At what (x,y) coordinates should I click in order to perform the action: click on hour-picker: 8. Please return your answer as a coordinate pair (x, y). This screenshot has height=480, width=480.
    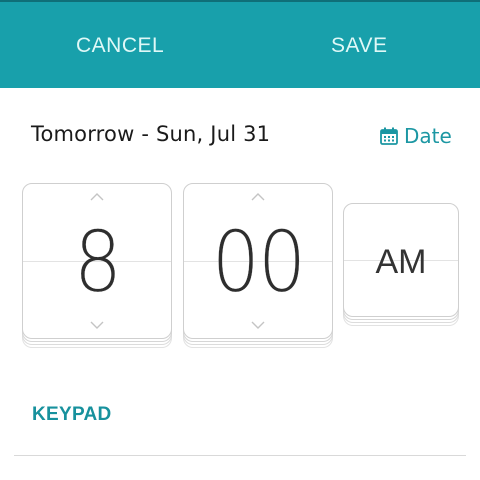
    Looking at the image, I should click on (97, 261).